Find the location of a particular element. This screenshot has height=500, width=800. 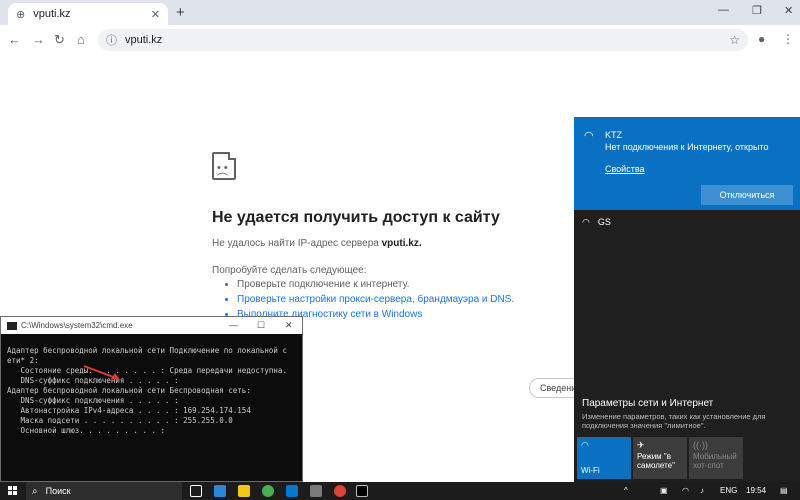

chrome-active-icon is located at coordinates (340, 491).